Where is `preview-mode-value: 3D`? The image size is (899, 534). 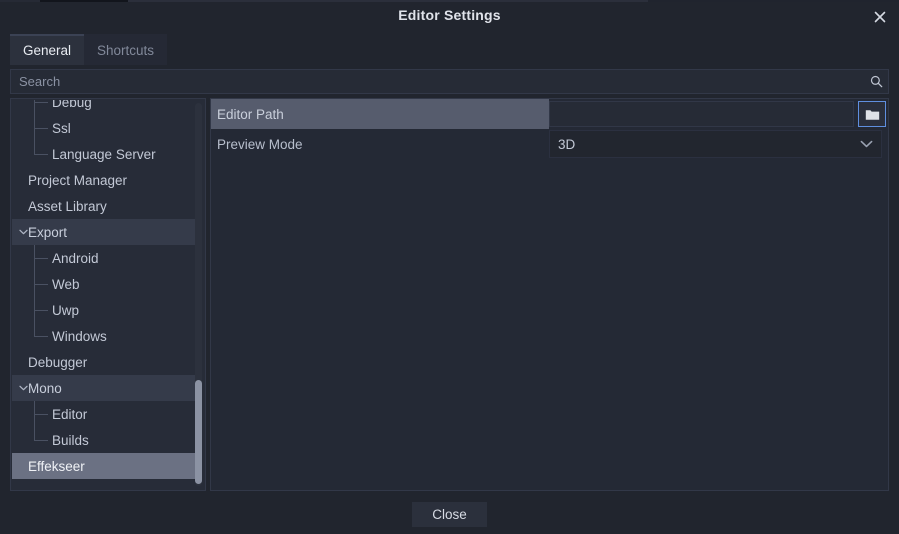 preview-mode-value: 3D is located at coordinates (567, 144).